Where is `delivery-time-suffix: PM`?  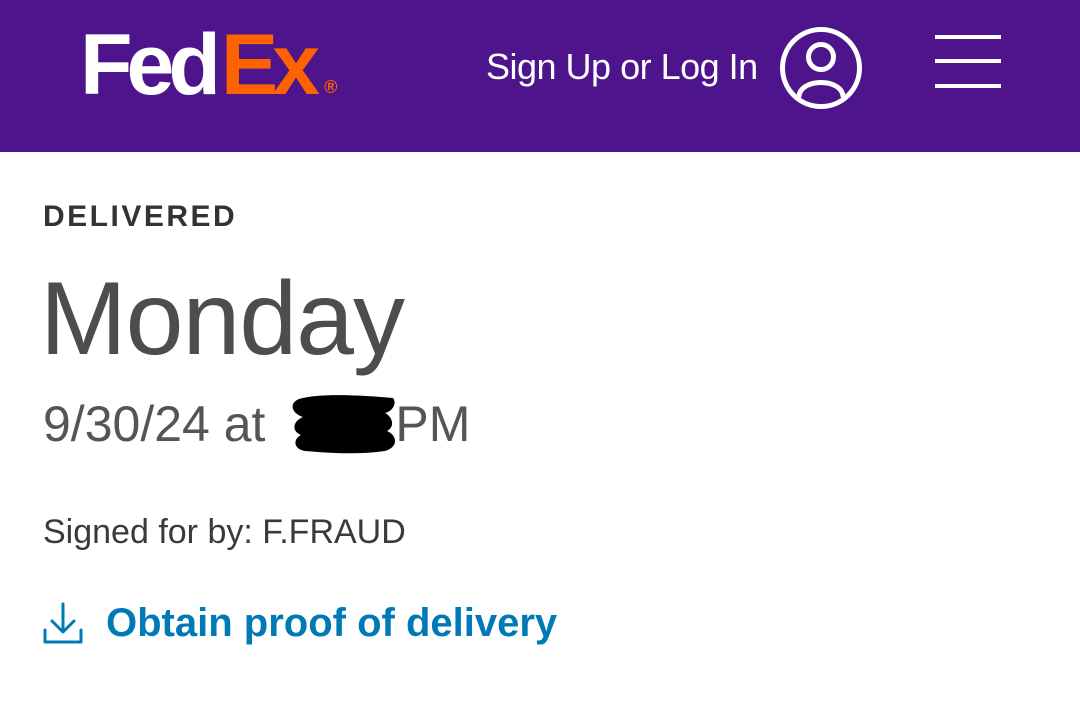
delivery-time-suffix: PM is located at coordinates (433, 424).